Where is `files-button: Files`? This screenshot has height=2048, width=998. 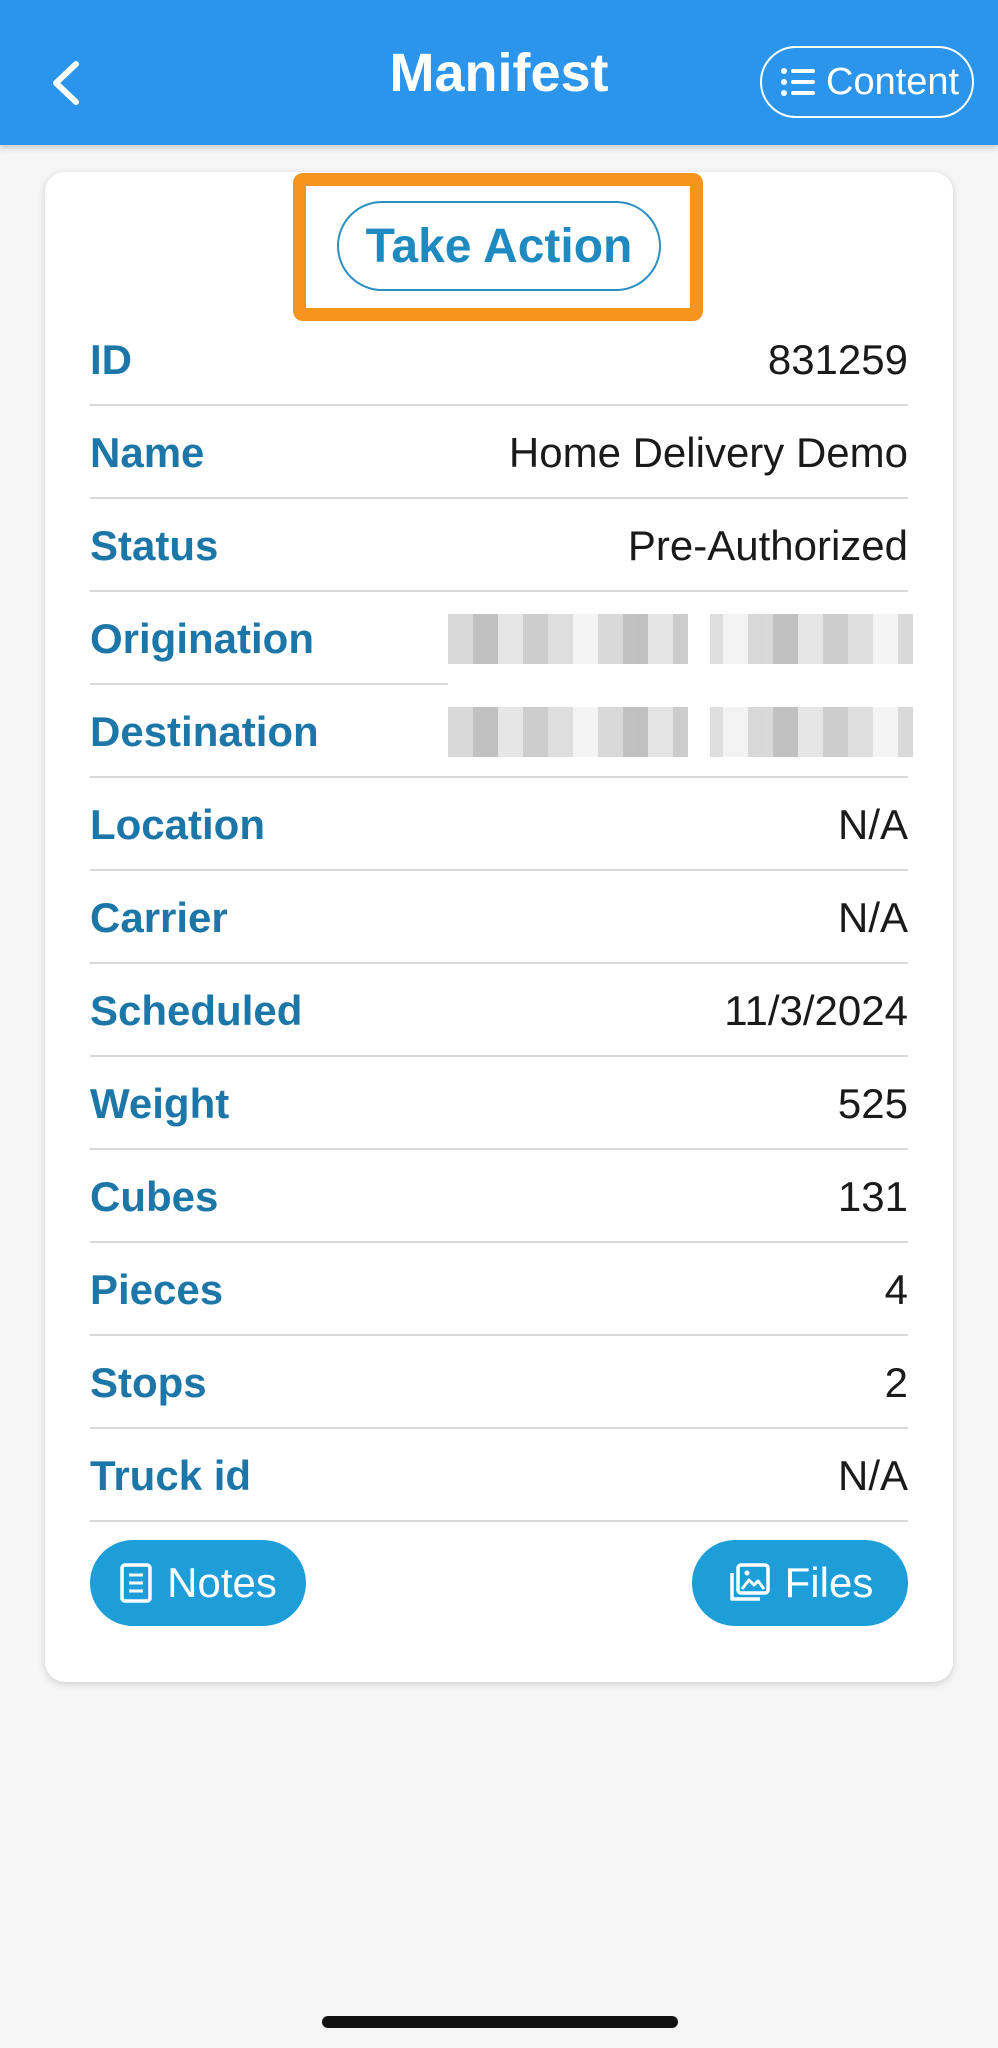
files-button: Files is located at coordinates (800, 1583).